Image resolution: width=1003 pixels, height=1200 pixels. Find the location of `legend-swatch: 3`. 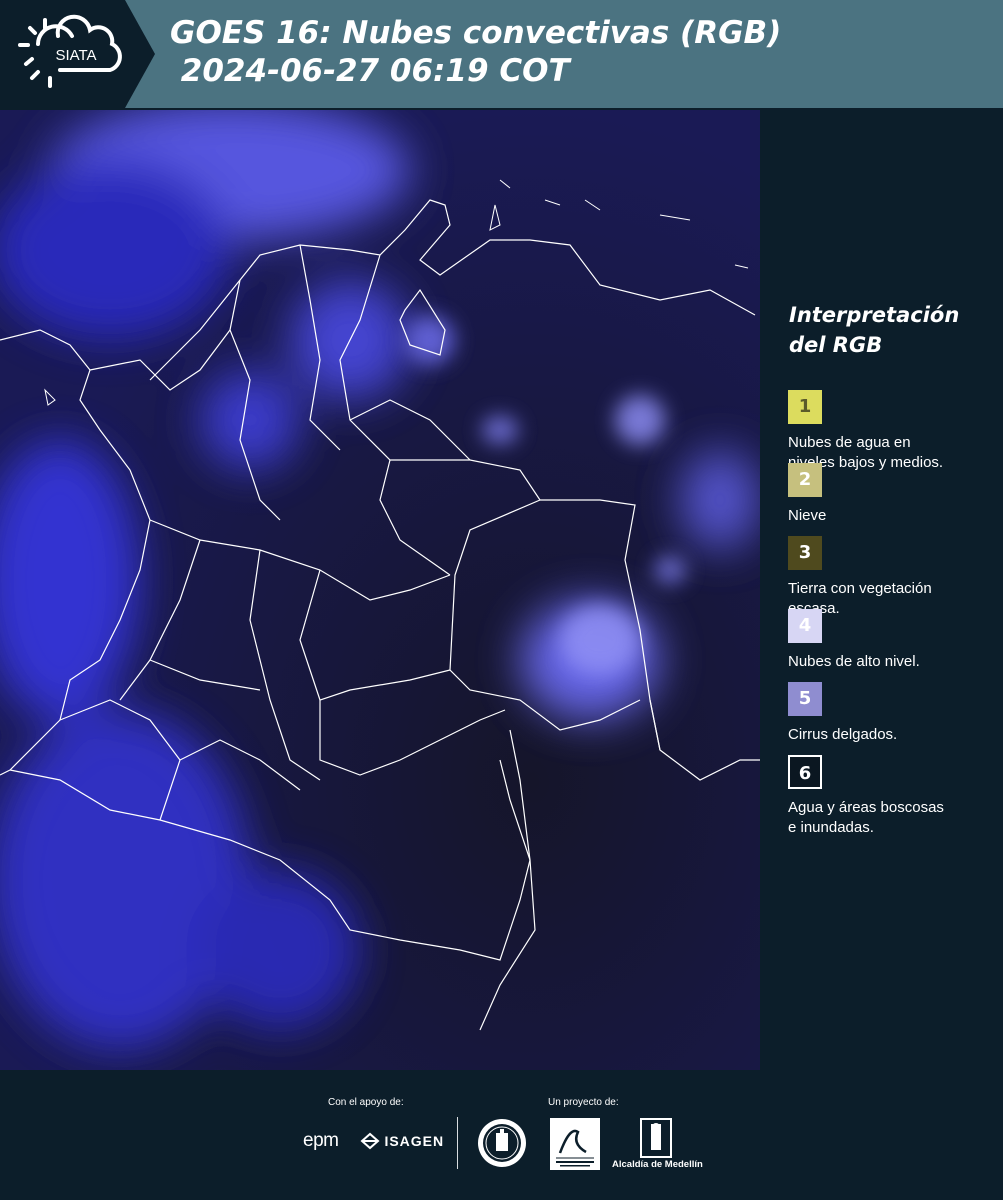

legend-swatch: 3 is located at coordinates (805, 553).